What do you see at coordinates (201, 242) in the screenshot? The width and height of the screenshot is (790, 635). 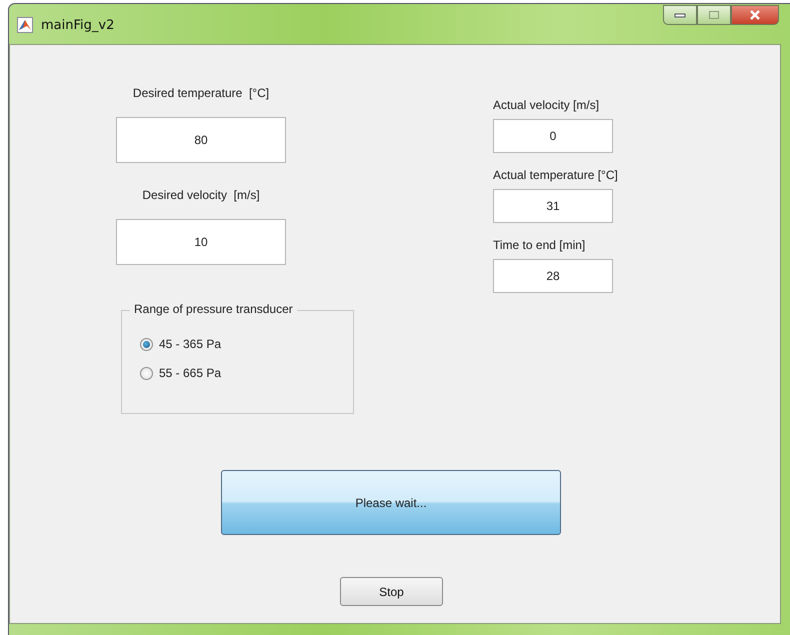 I see `input-field: 10` at bounding box center [201, 242].